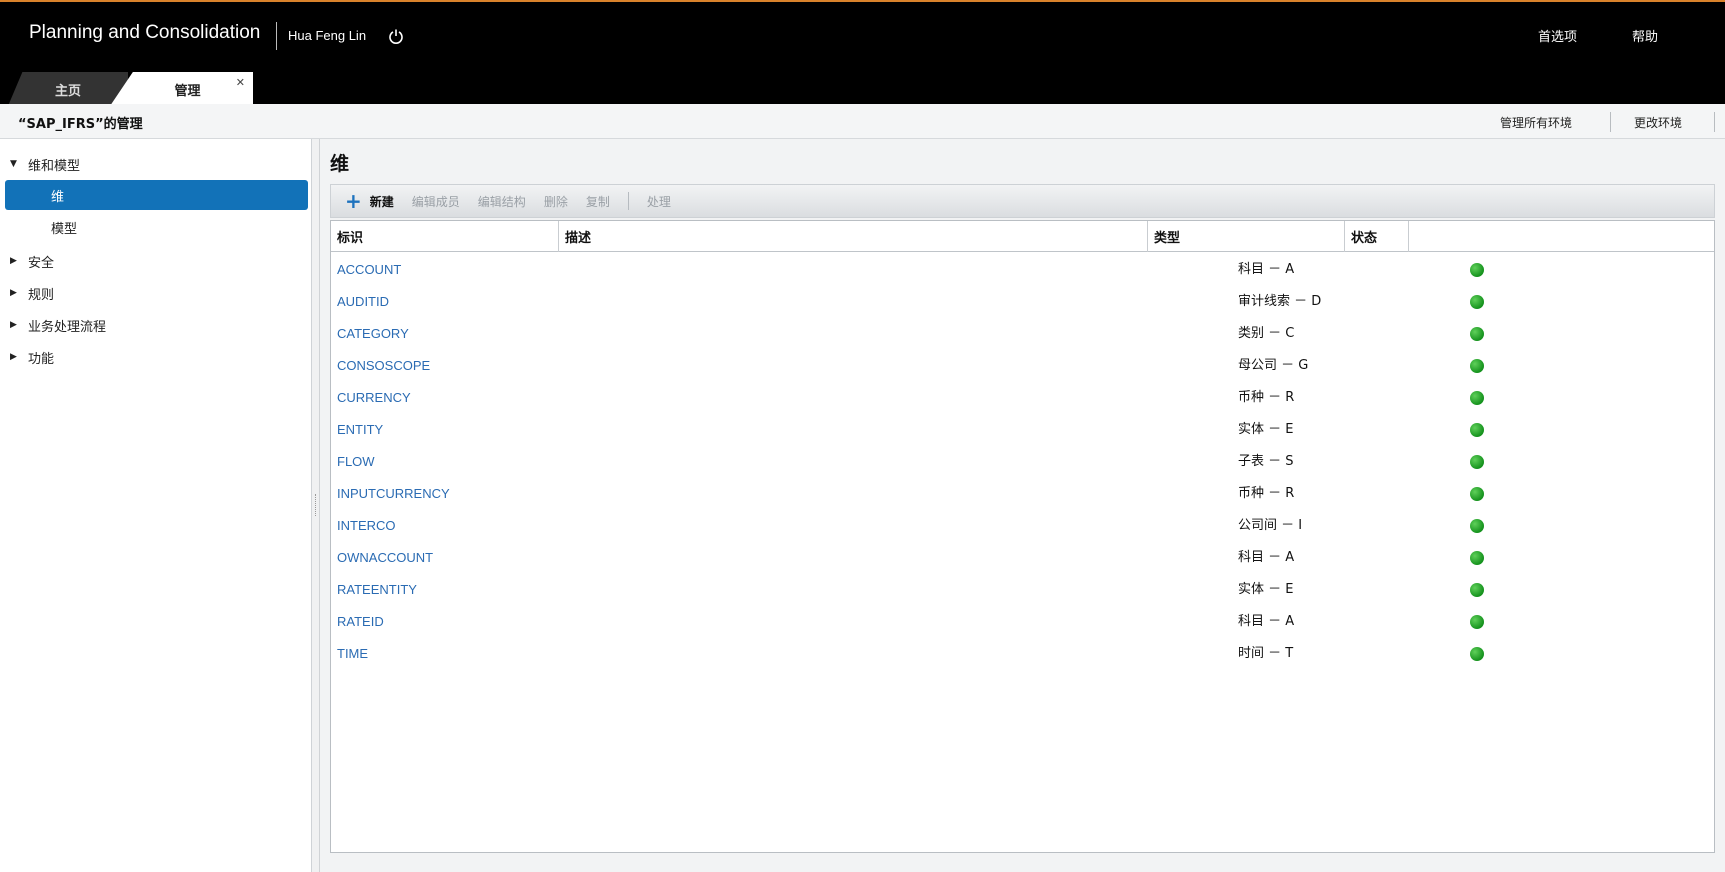  I want to click on dimension-id-link: AUDITID, so click(363, 301).